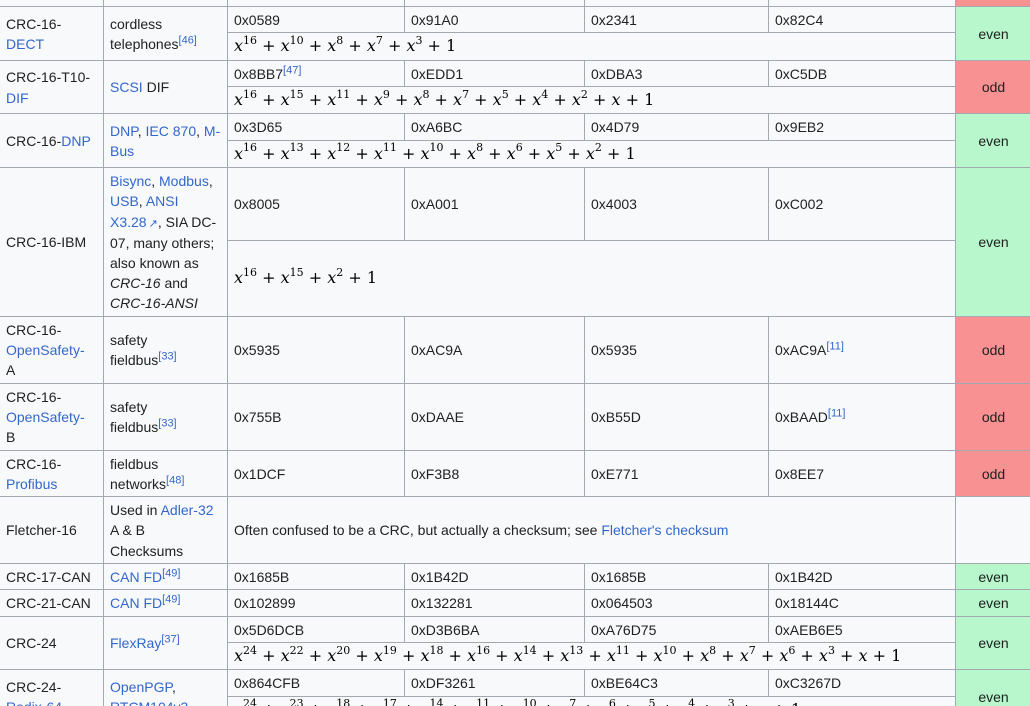  I want to click on hex-cell-reversed: 0xA001, so click(494, 204).